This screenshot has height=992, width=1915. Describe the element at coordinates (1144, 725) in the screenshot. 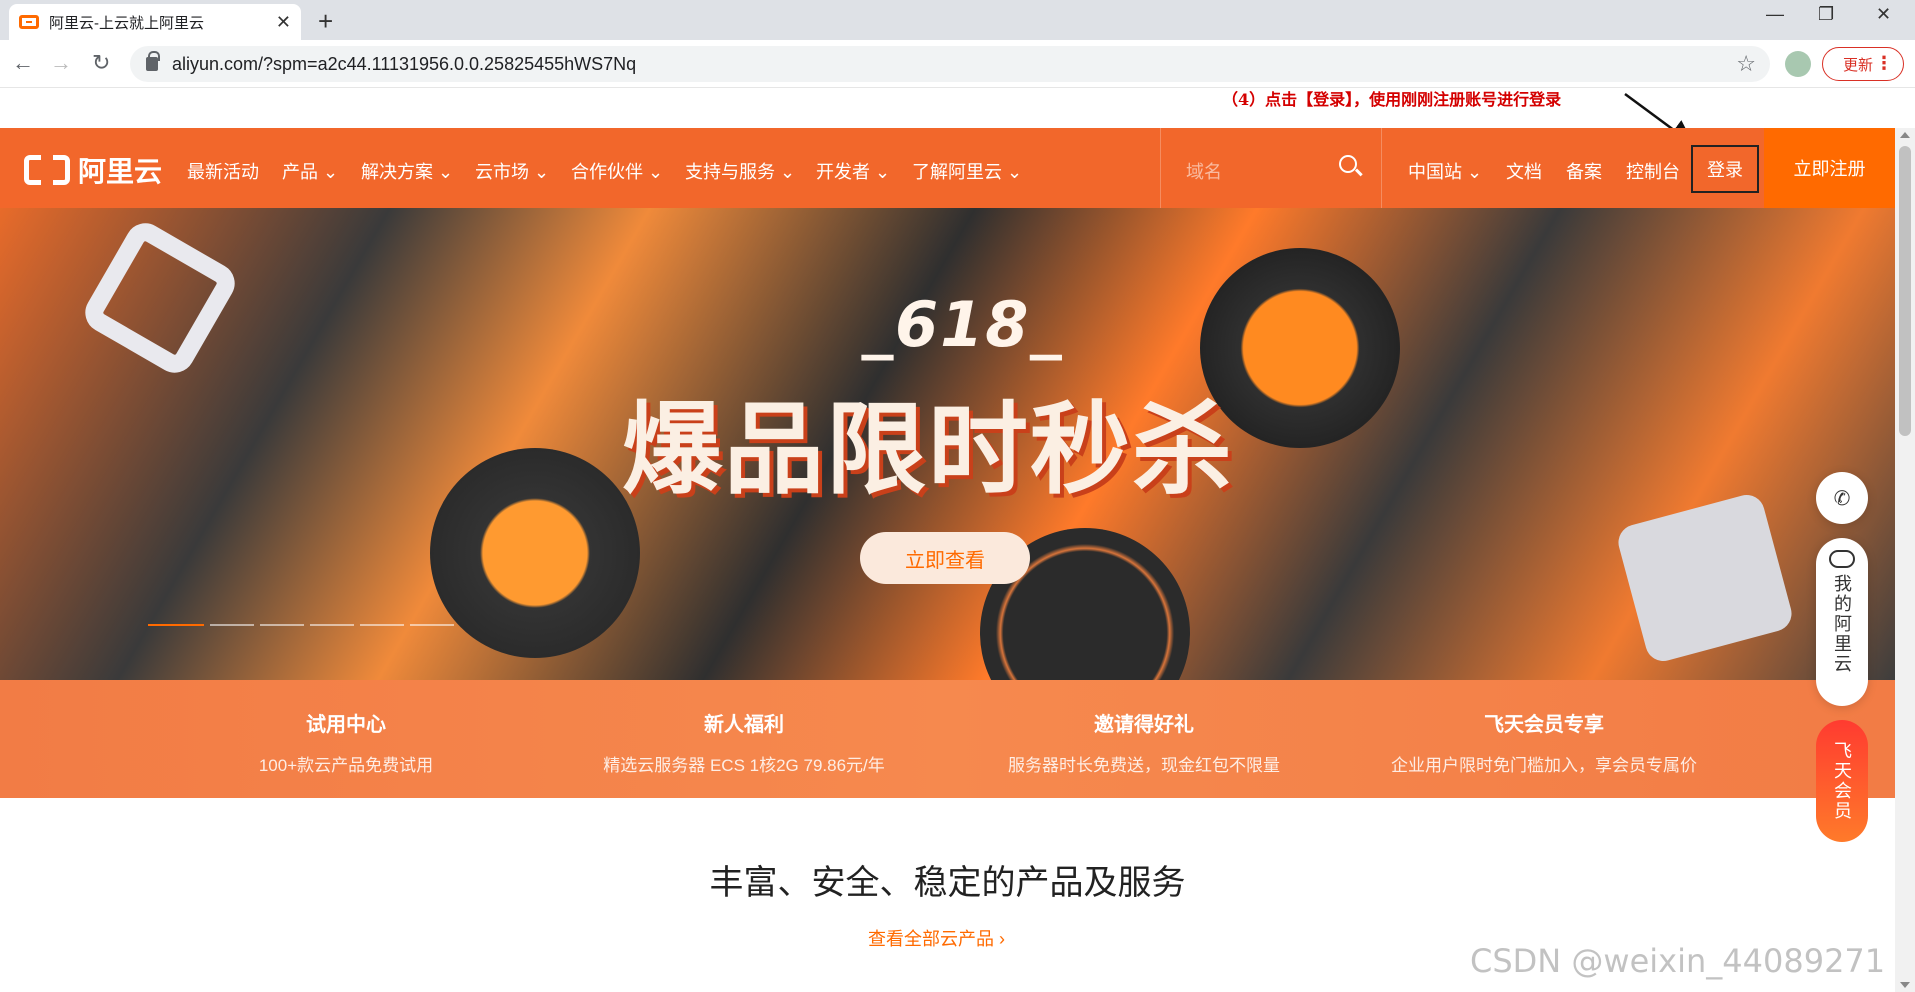

I see `benefit-title: 邀请得好礼` at that location.